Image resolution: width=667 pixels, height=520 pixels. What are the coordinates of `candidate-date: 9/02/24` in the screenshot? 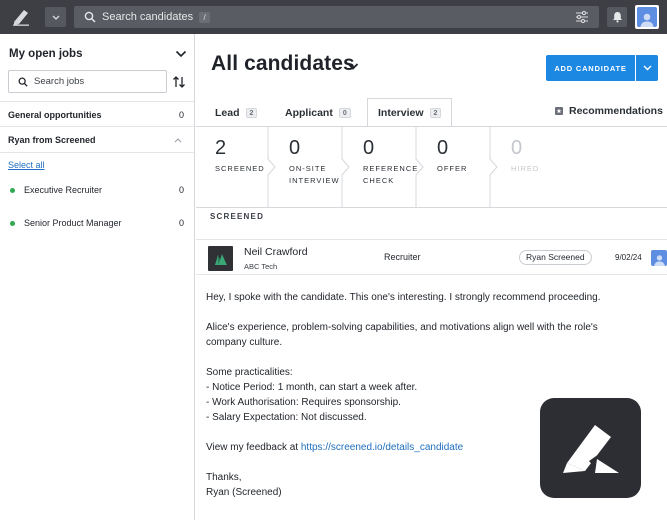 It's located at (628, 257).